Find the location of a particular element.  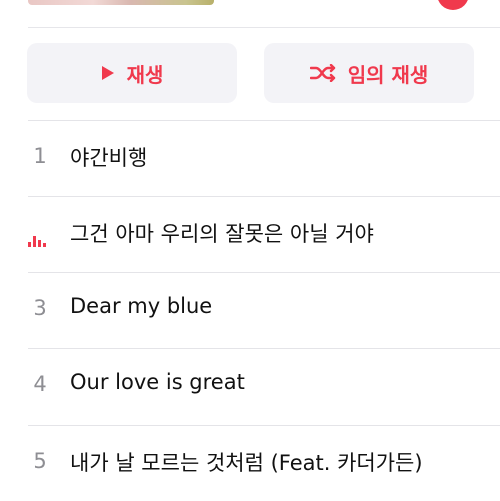

track-title: Dear my blue is located at coordinates (141, 306).